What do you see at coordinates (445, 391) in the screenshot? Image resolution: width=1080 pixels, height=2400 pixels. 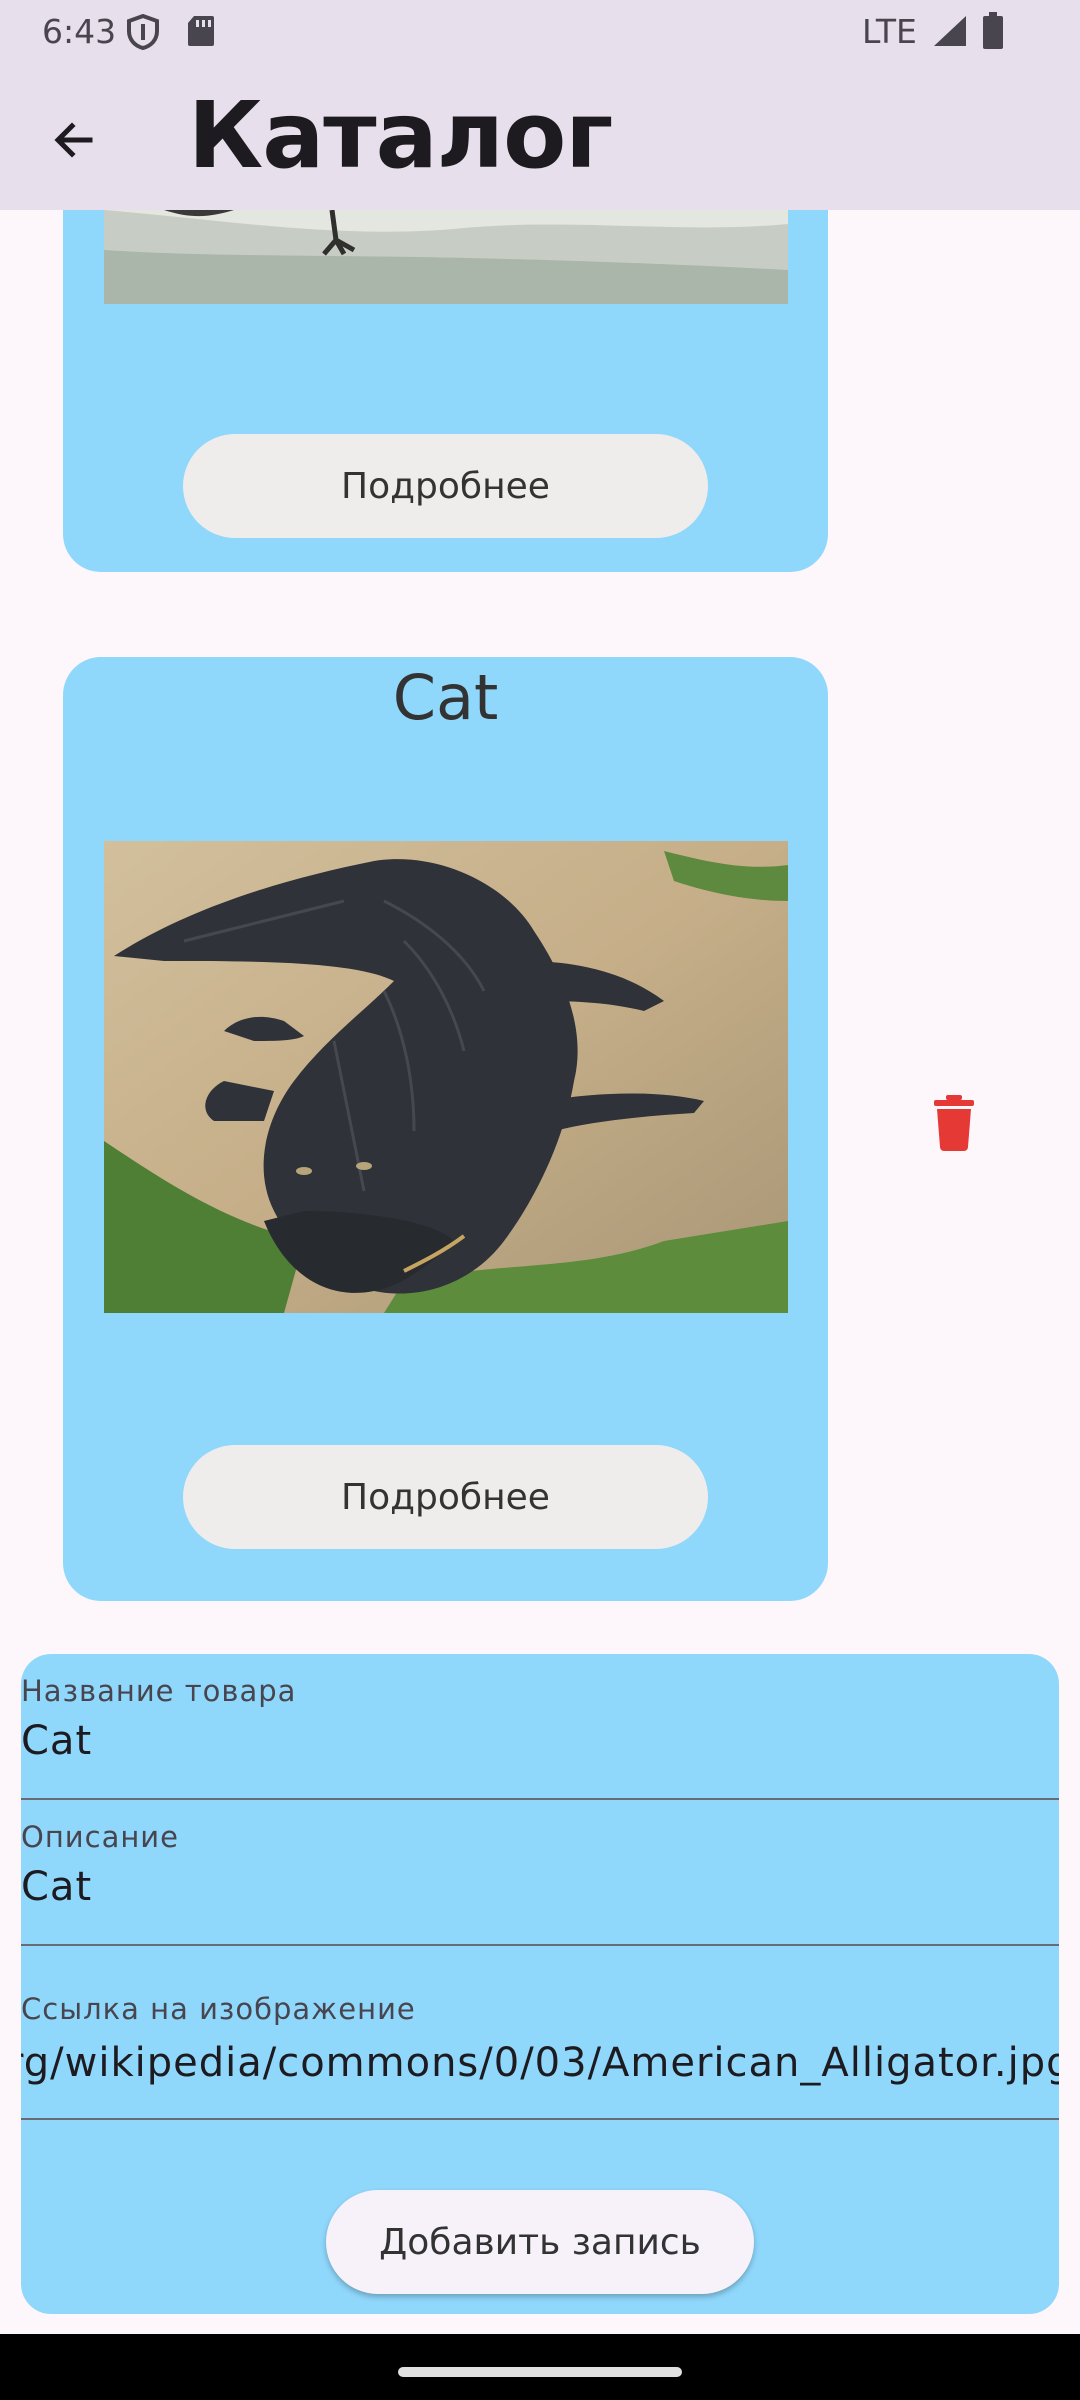 I see `catalog-card: Подробнее` at bounding box center [445, 391].